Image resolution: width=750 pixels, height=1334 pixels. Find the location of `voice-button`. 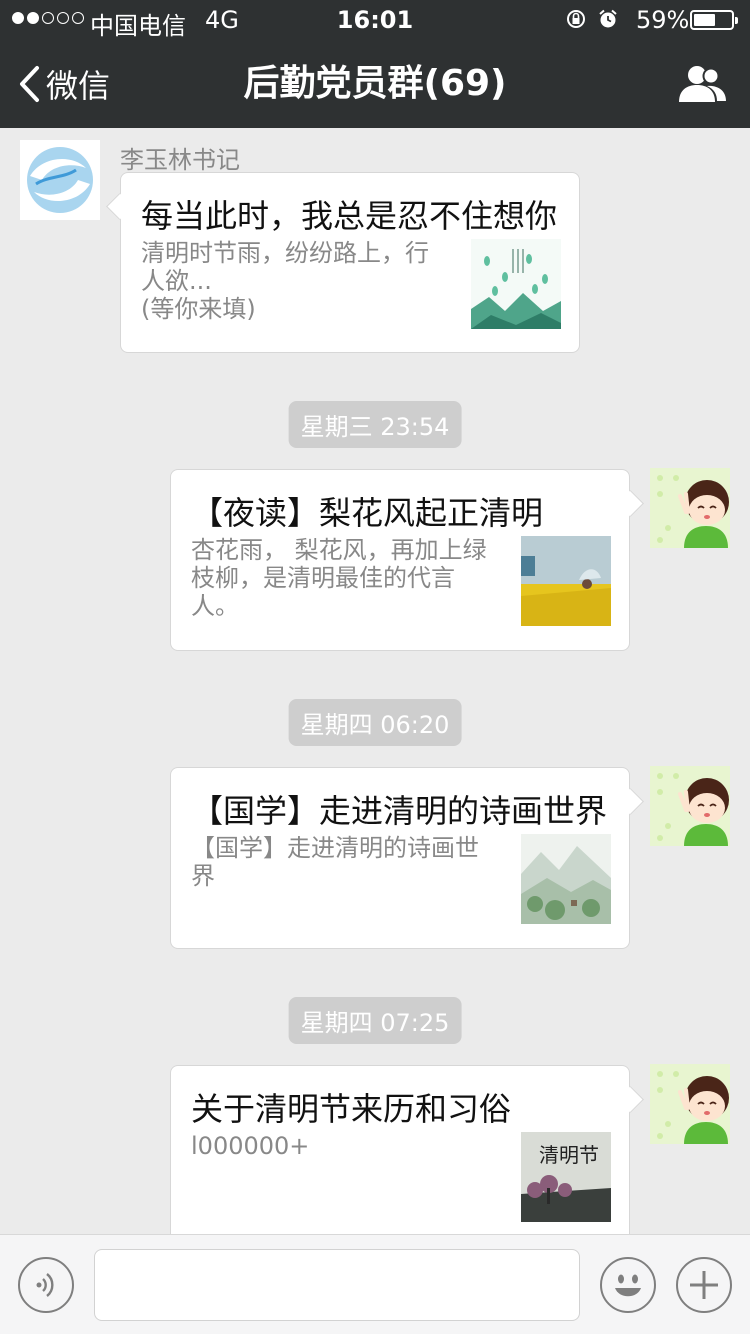

voice-button is located at coordinates (46, 1285).